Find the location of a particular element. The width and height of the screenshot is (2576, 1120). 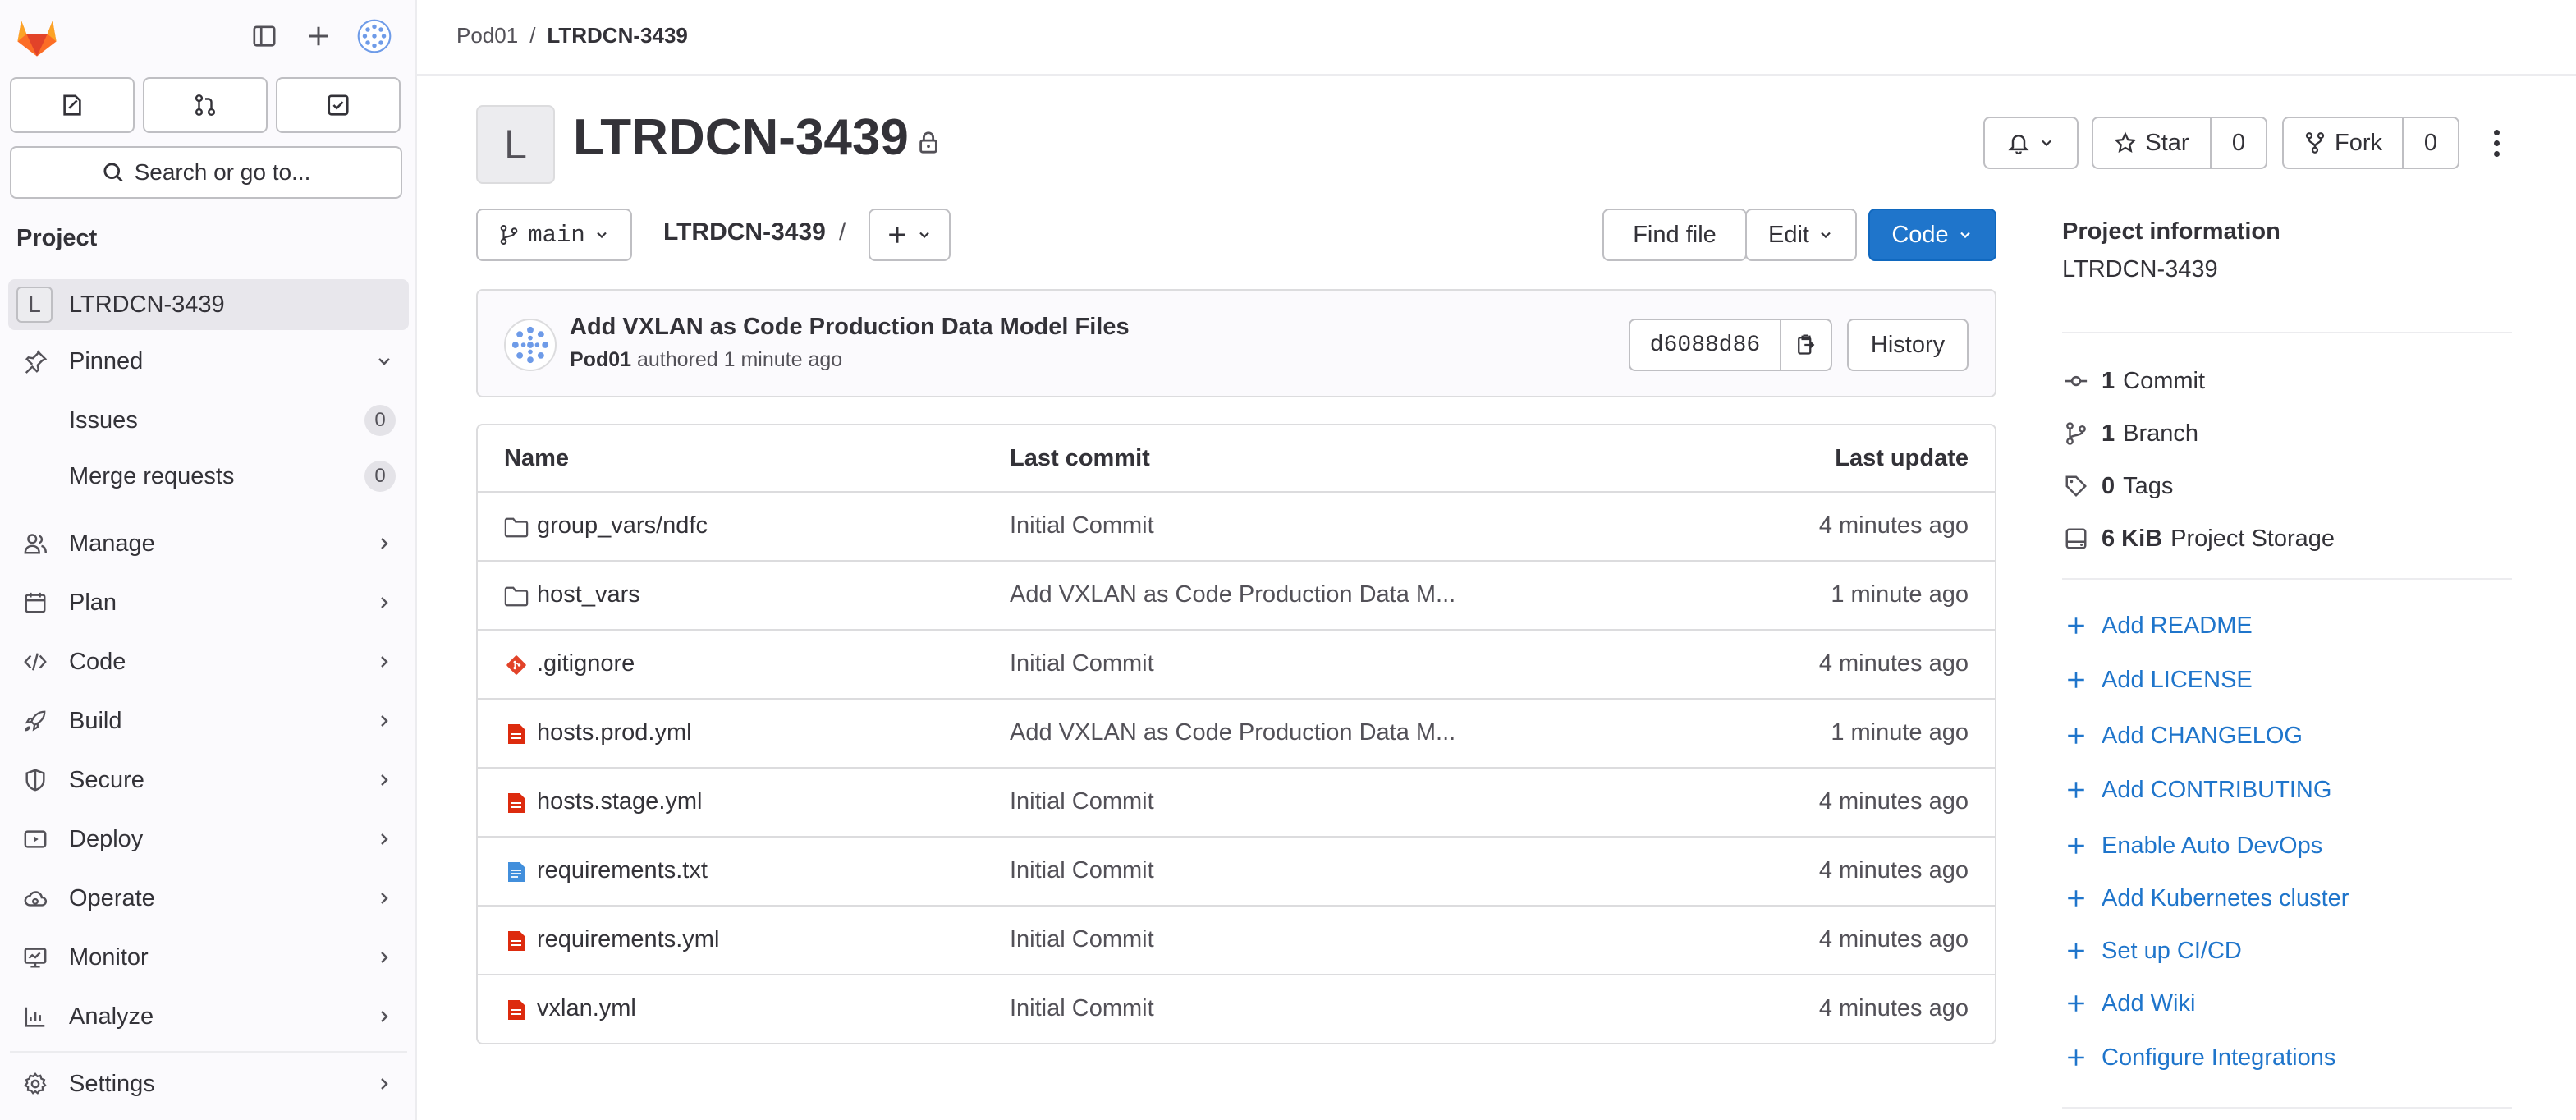

add-wiki-link: Add Wiki is located at coordinates (2128, 1003).